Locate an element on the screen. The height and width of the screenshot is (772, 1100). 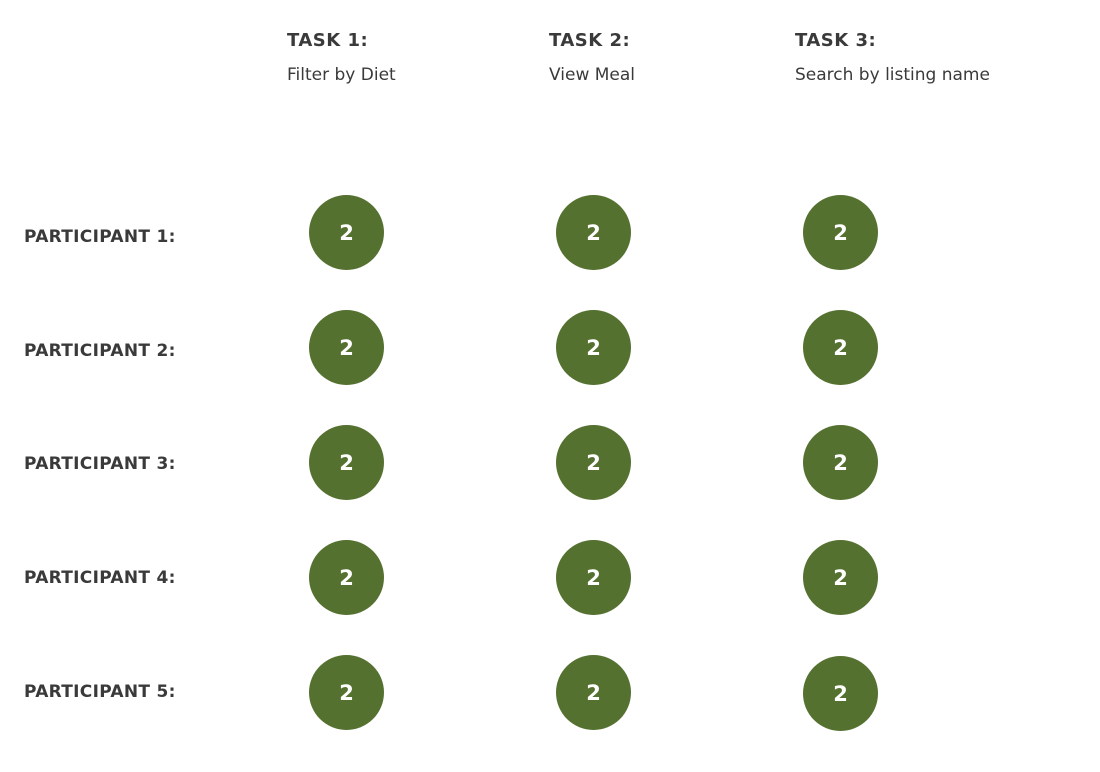
task-title: TASK 1: is located at coordinates (328, 40).